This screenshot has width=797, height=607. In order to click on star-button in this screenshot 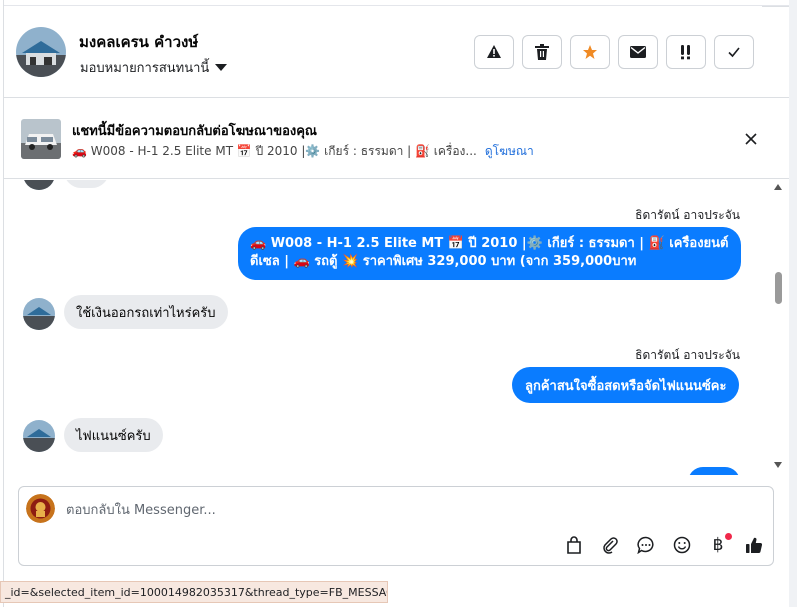, I will do `click(590, 52)`.